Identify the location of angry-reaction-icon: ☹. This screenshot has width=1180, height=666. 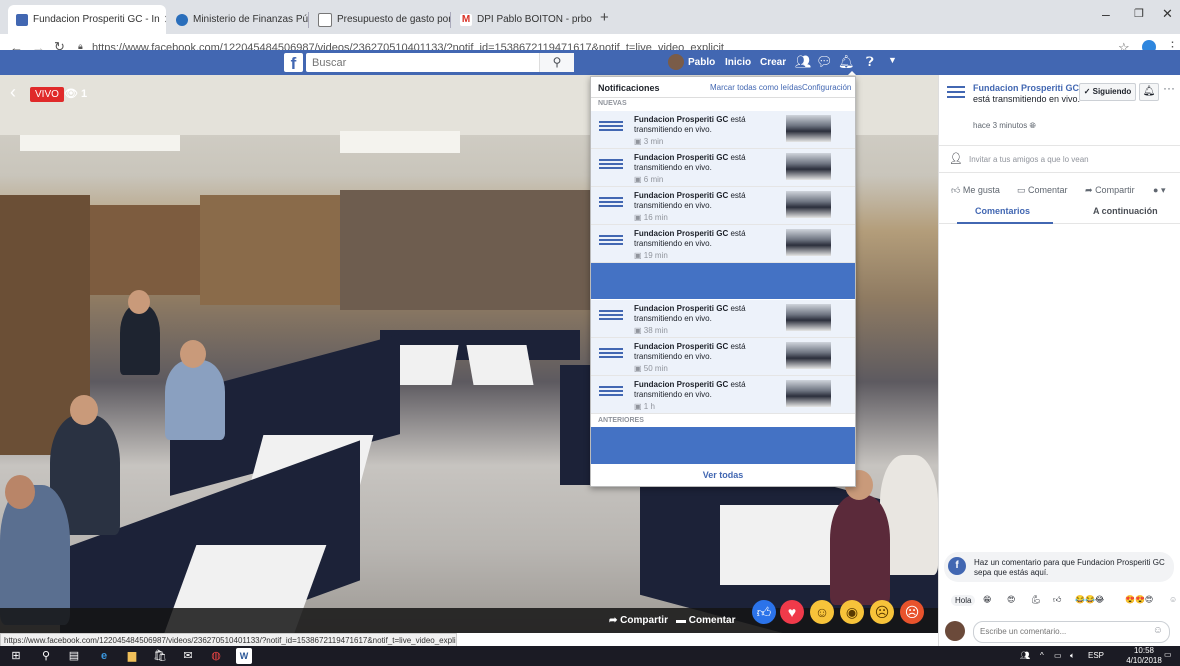
(912, 612).